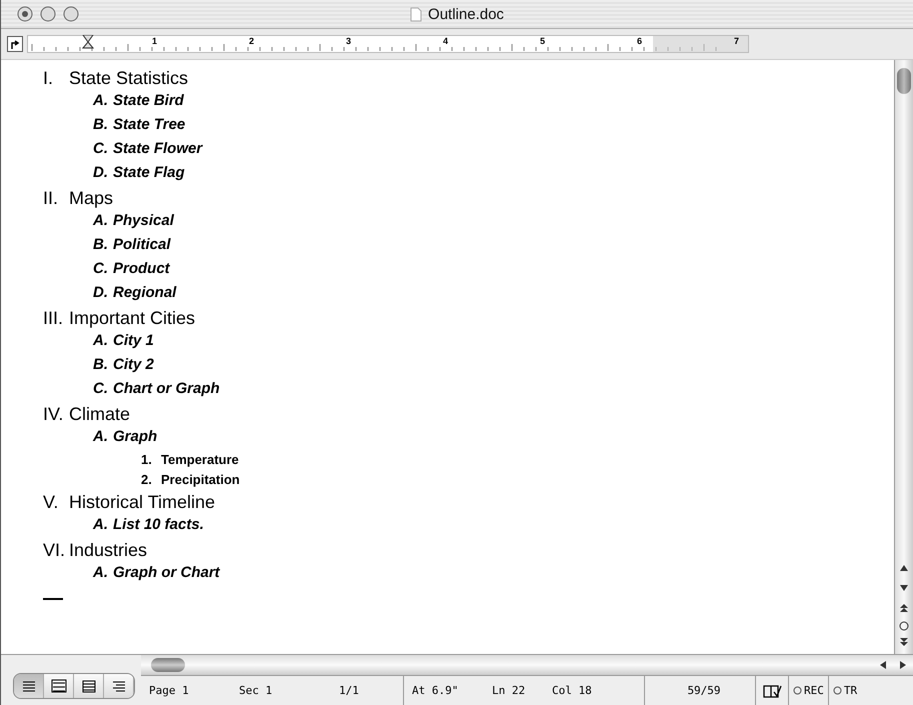  I want to click on zoom-button, so click(71, 14).